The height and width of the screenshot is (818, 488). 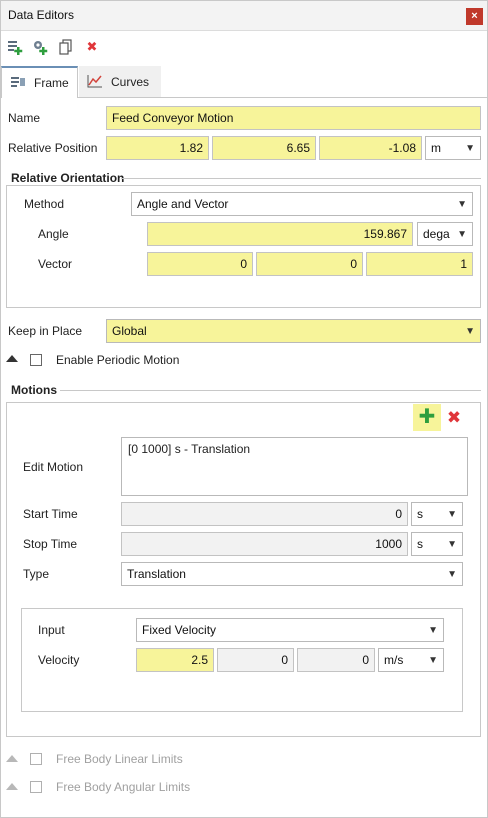 I want to click on add-motion-button: ✚, so click(x=427, y=417).